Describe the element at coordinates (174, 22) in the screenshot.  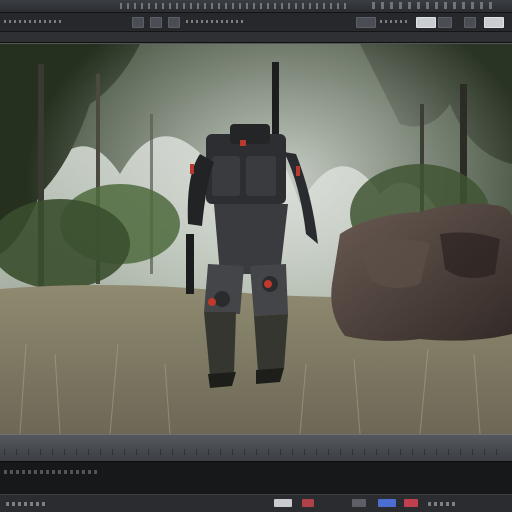
I see `toolbar-button-rotate` at that location.